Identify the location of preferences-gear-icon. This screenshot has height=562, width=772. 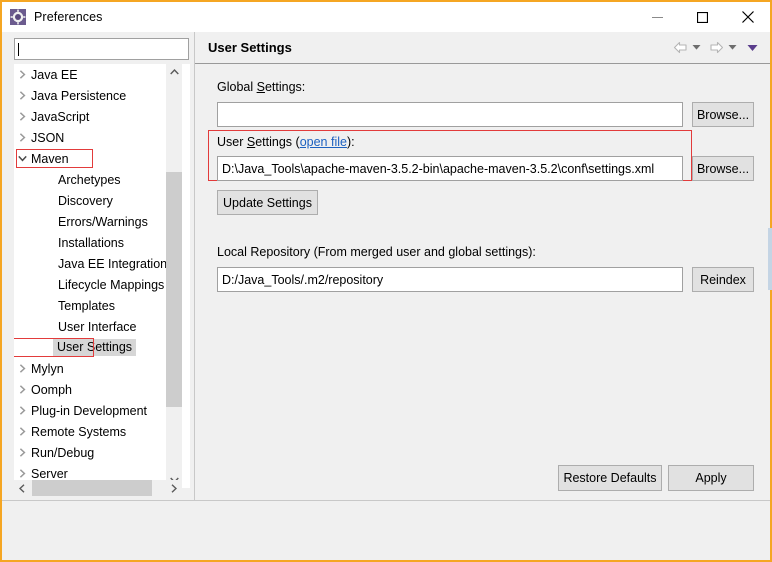
(18, 17).